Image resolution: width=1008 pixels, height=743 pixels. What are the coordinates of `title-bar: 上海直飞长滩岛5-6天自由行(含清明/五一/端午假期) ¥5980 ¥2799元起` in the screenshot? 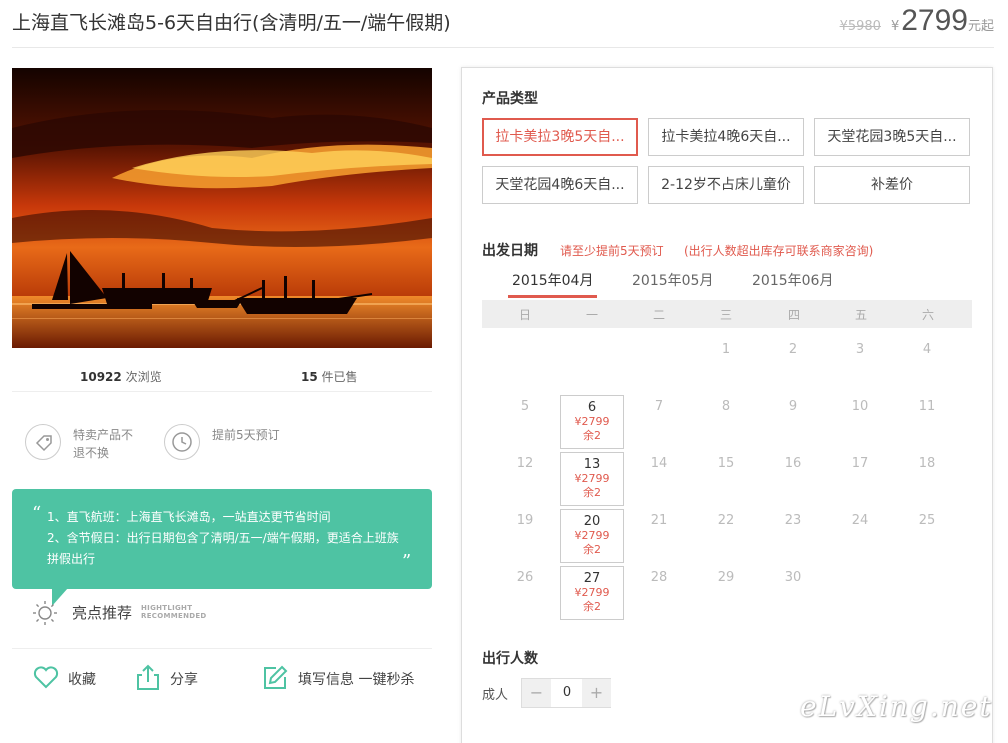 It's located at (503, 24).